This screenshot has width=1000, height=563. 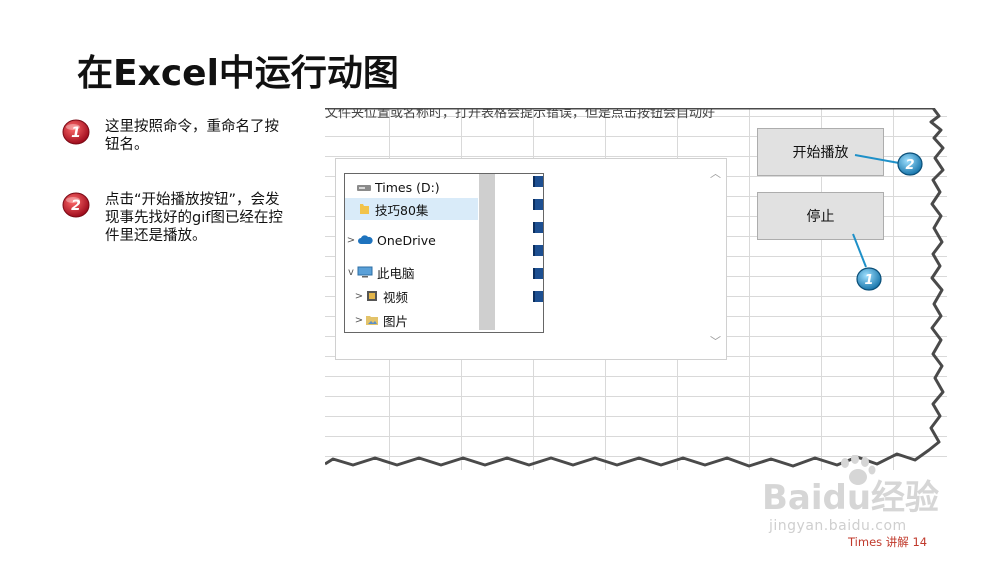 What do you see at coordinates (194, 218) in the screenshot?
I see `step-2-text: 点击“开始播放按钮”，会发现事先找好的gif图已经在控件里还是播放。` at bounding box center [194, 218].